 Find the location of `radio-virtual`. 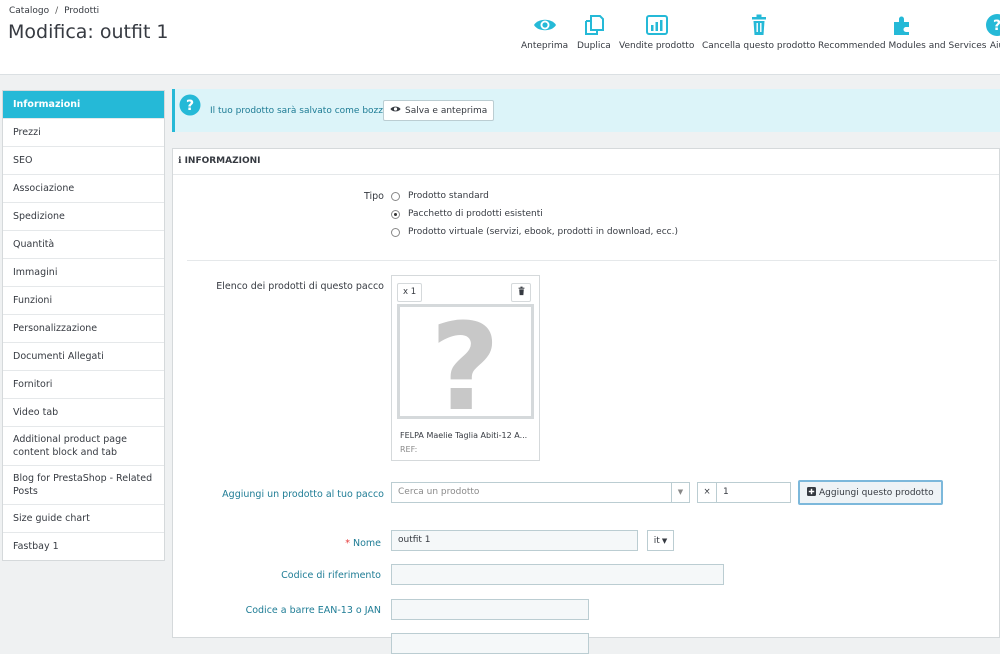

radio-virtual is located at coordinates (395, 232).